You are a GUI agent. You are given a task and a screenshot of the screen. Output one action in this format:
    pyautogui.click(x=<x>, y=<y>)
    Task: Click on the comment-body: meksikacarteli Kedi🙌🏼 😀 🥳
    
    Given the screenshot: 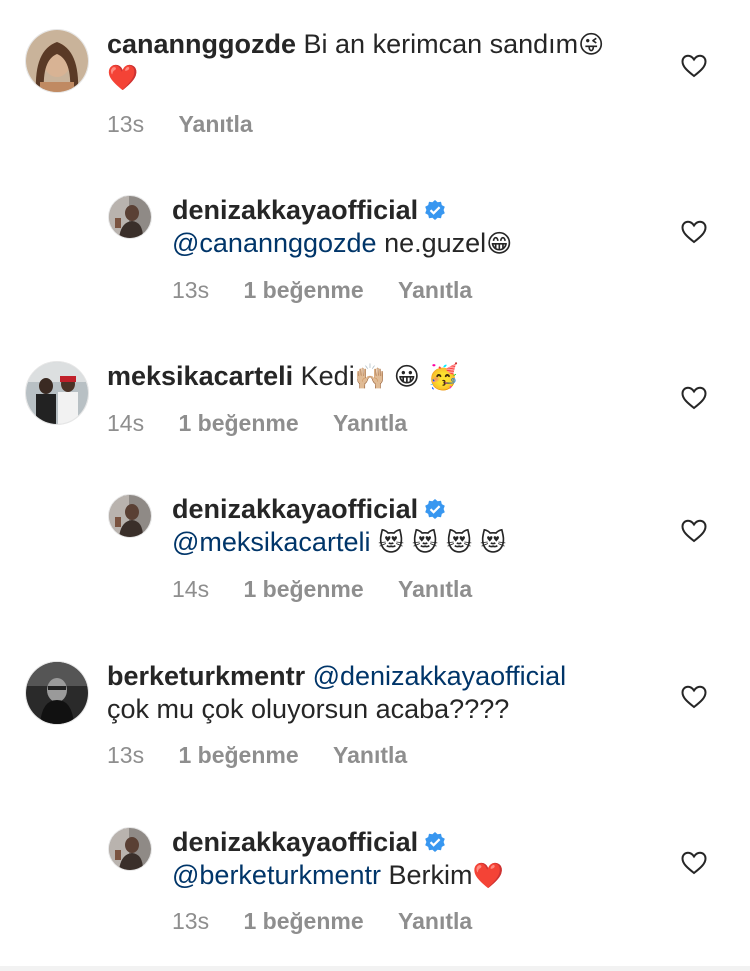 What is the action you would take?
    pyautogui.click(x=372, y=376)
    